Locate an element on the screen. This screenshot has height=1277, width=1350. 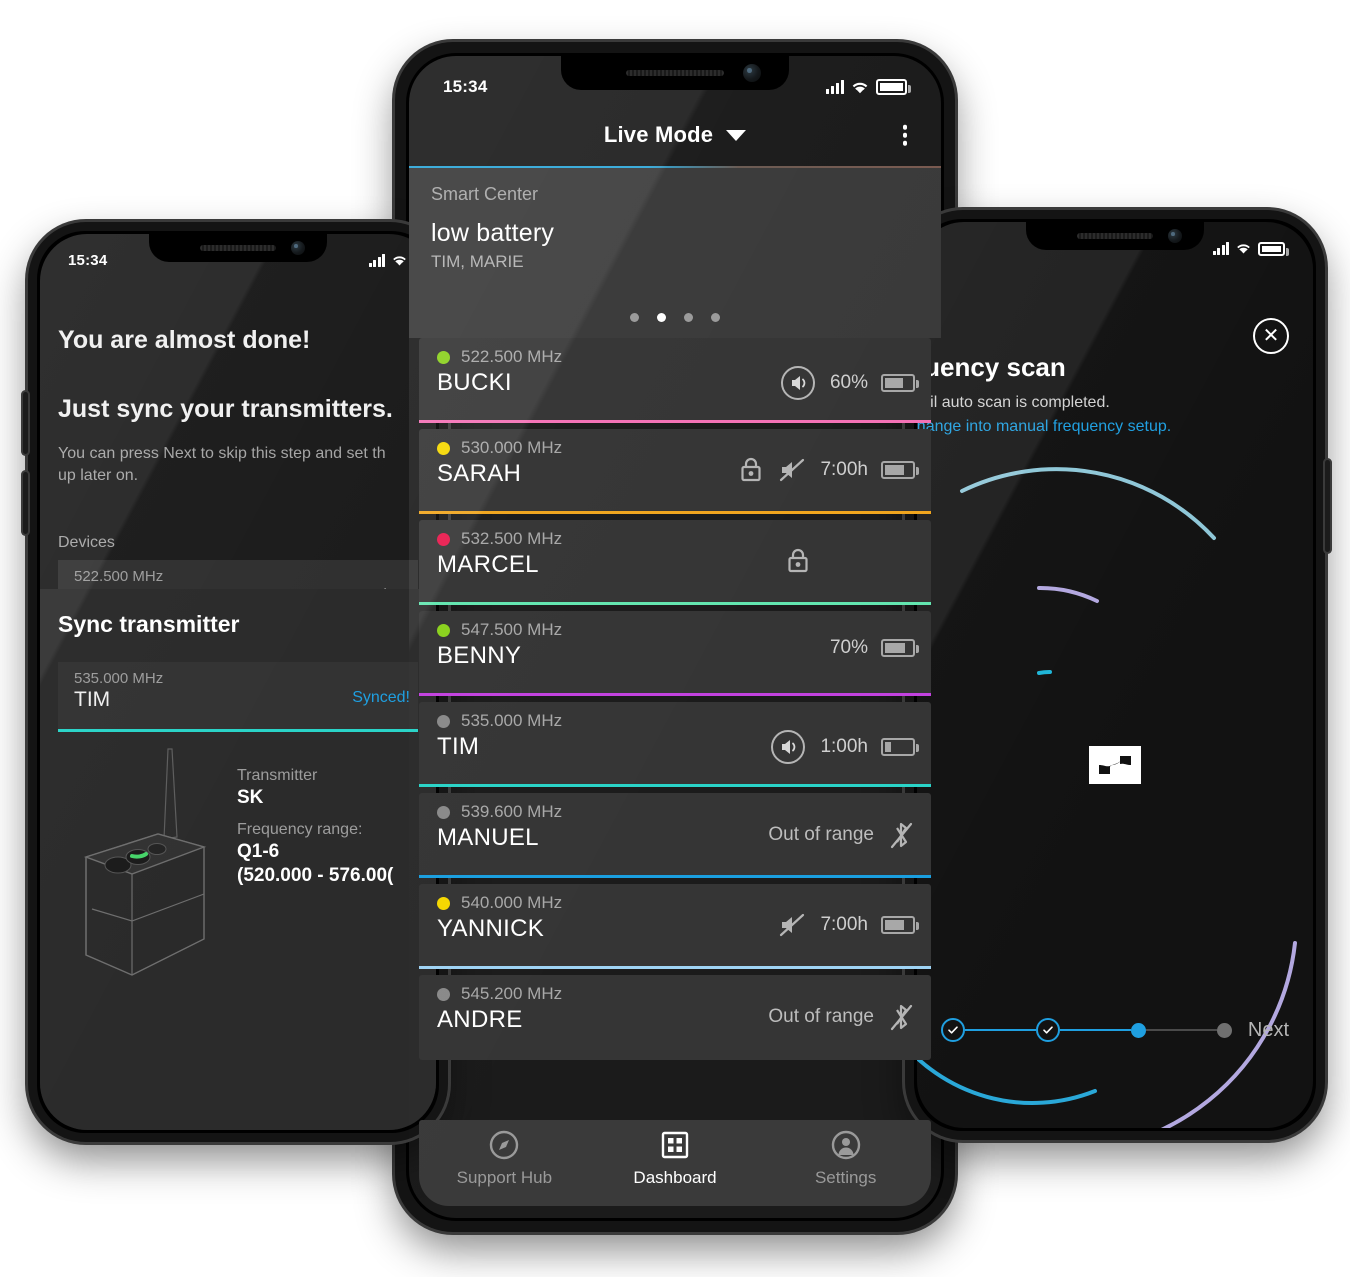
status-time: 15:34 is located at coordinates (88, 260).